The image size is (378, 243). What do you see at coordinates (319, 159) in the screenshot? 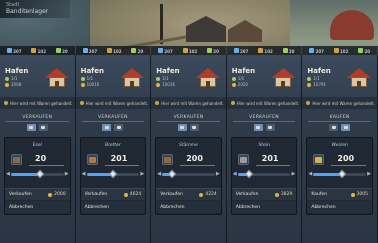
I see `good-icon` at bounding box center [319, 159].